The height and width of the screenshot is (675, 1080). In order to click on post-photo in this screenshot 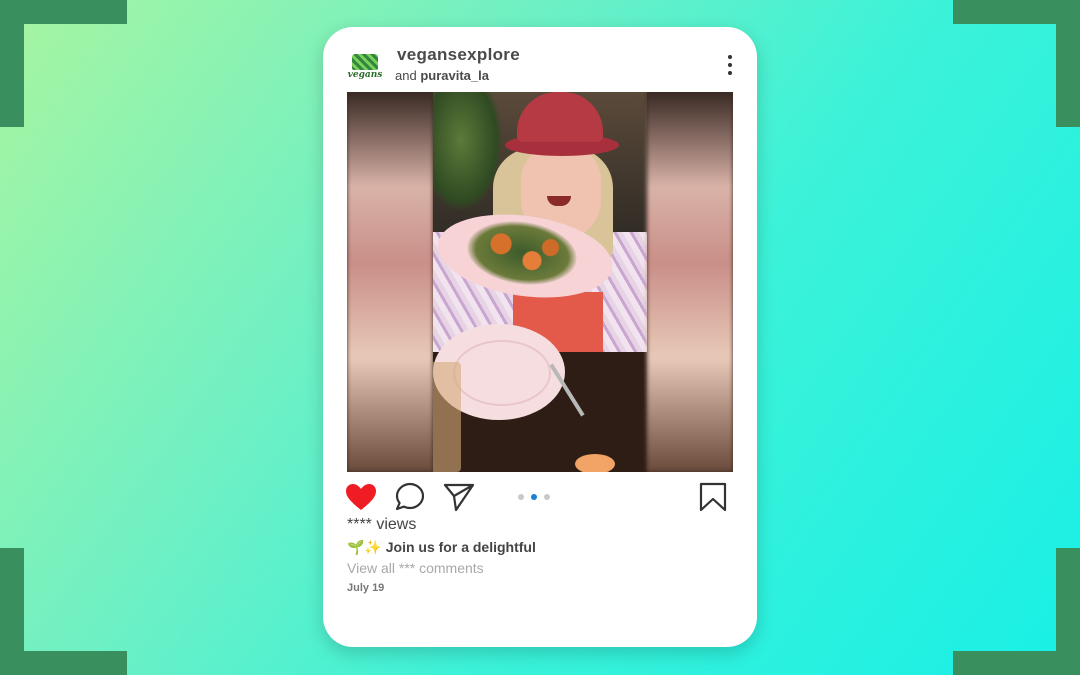, I will do `click(540, 282)`.